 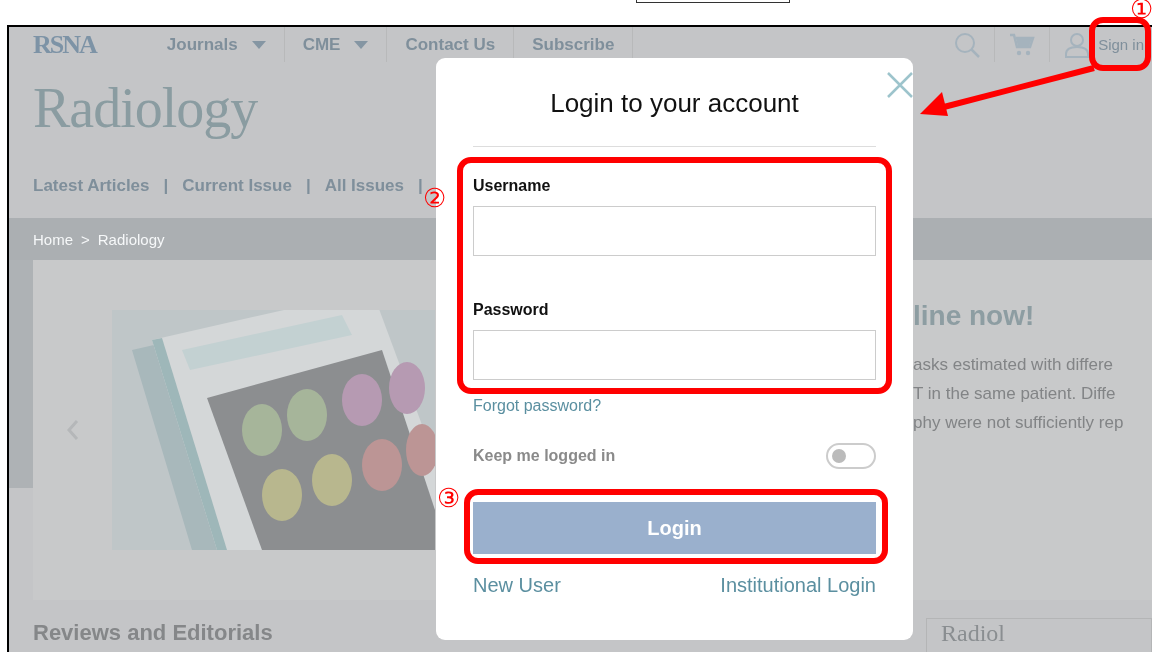 I want to click on footer-link: Institutional Login, so click(x=798, y=585).